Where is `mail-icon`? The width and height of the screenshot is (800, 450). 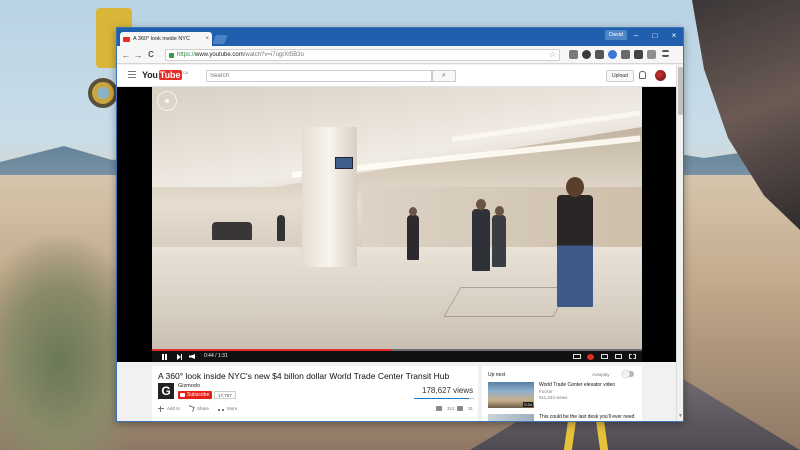 mail-icon is located at coordinates (638, 54).